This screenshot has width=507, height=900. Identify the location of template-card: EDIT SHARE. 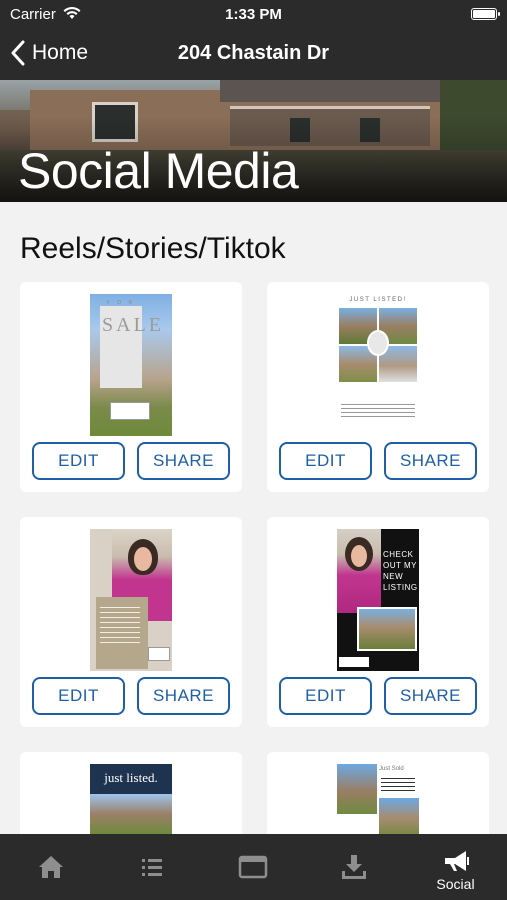
(131, 622).